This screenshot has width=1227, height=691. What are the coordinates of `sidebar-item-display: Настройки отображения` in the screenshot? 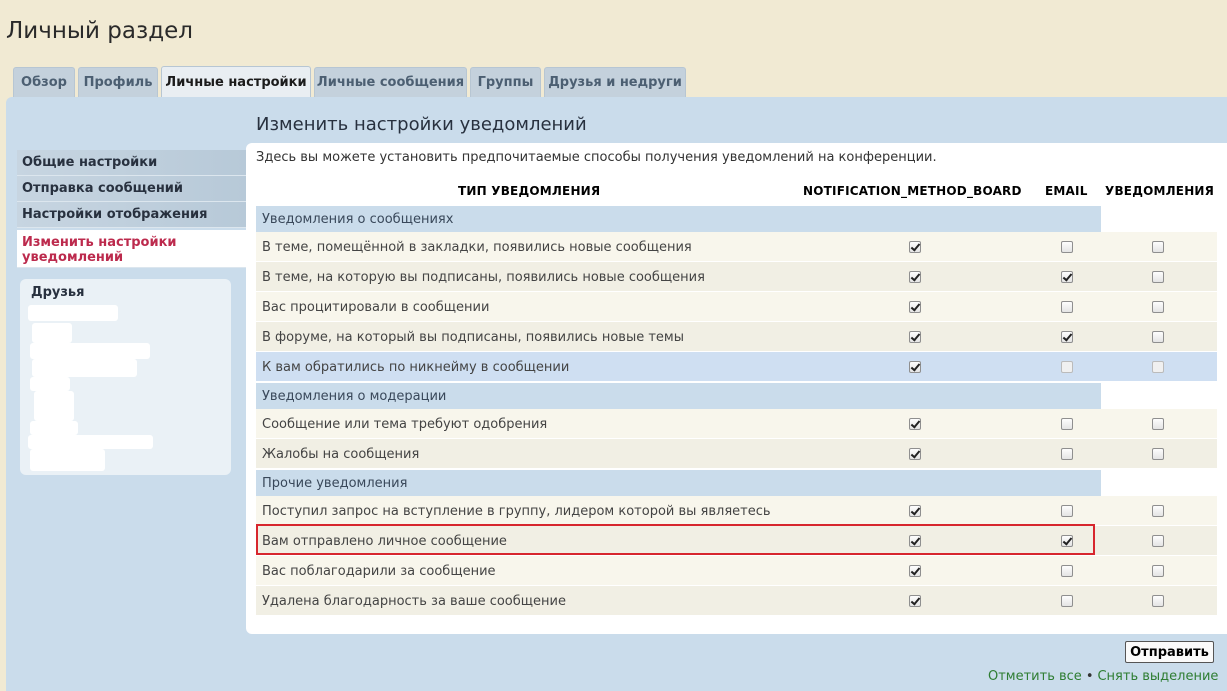 It's located at (131, 215).